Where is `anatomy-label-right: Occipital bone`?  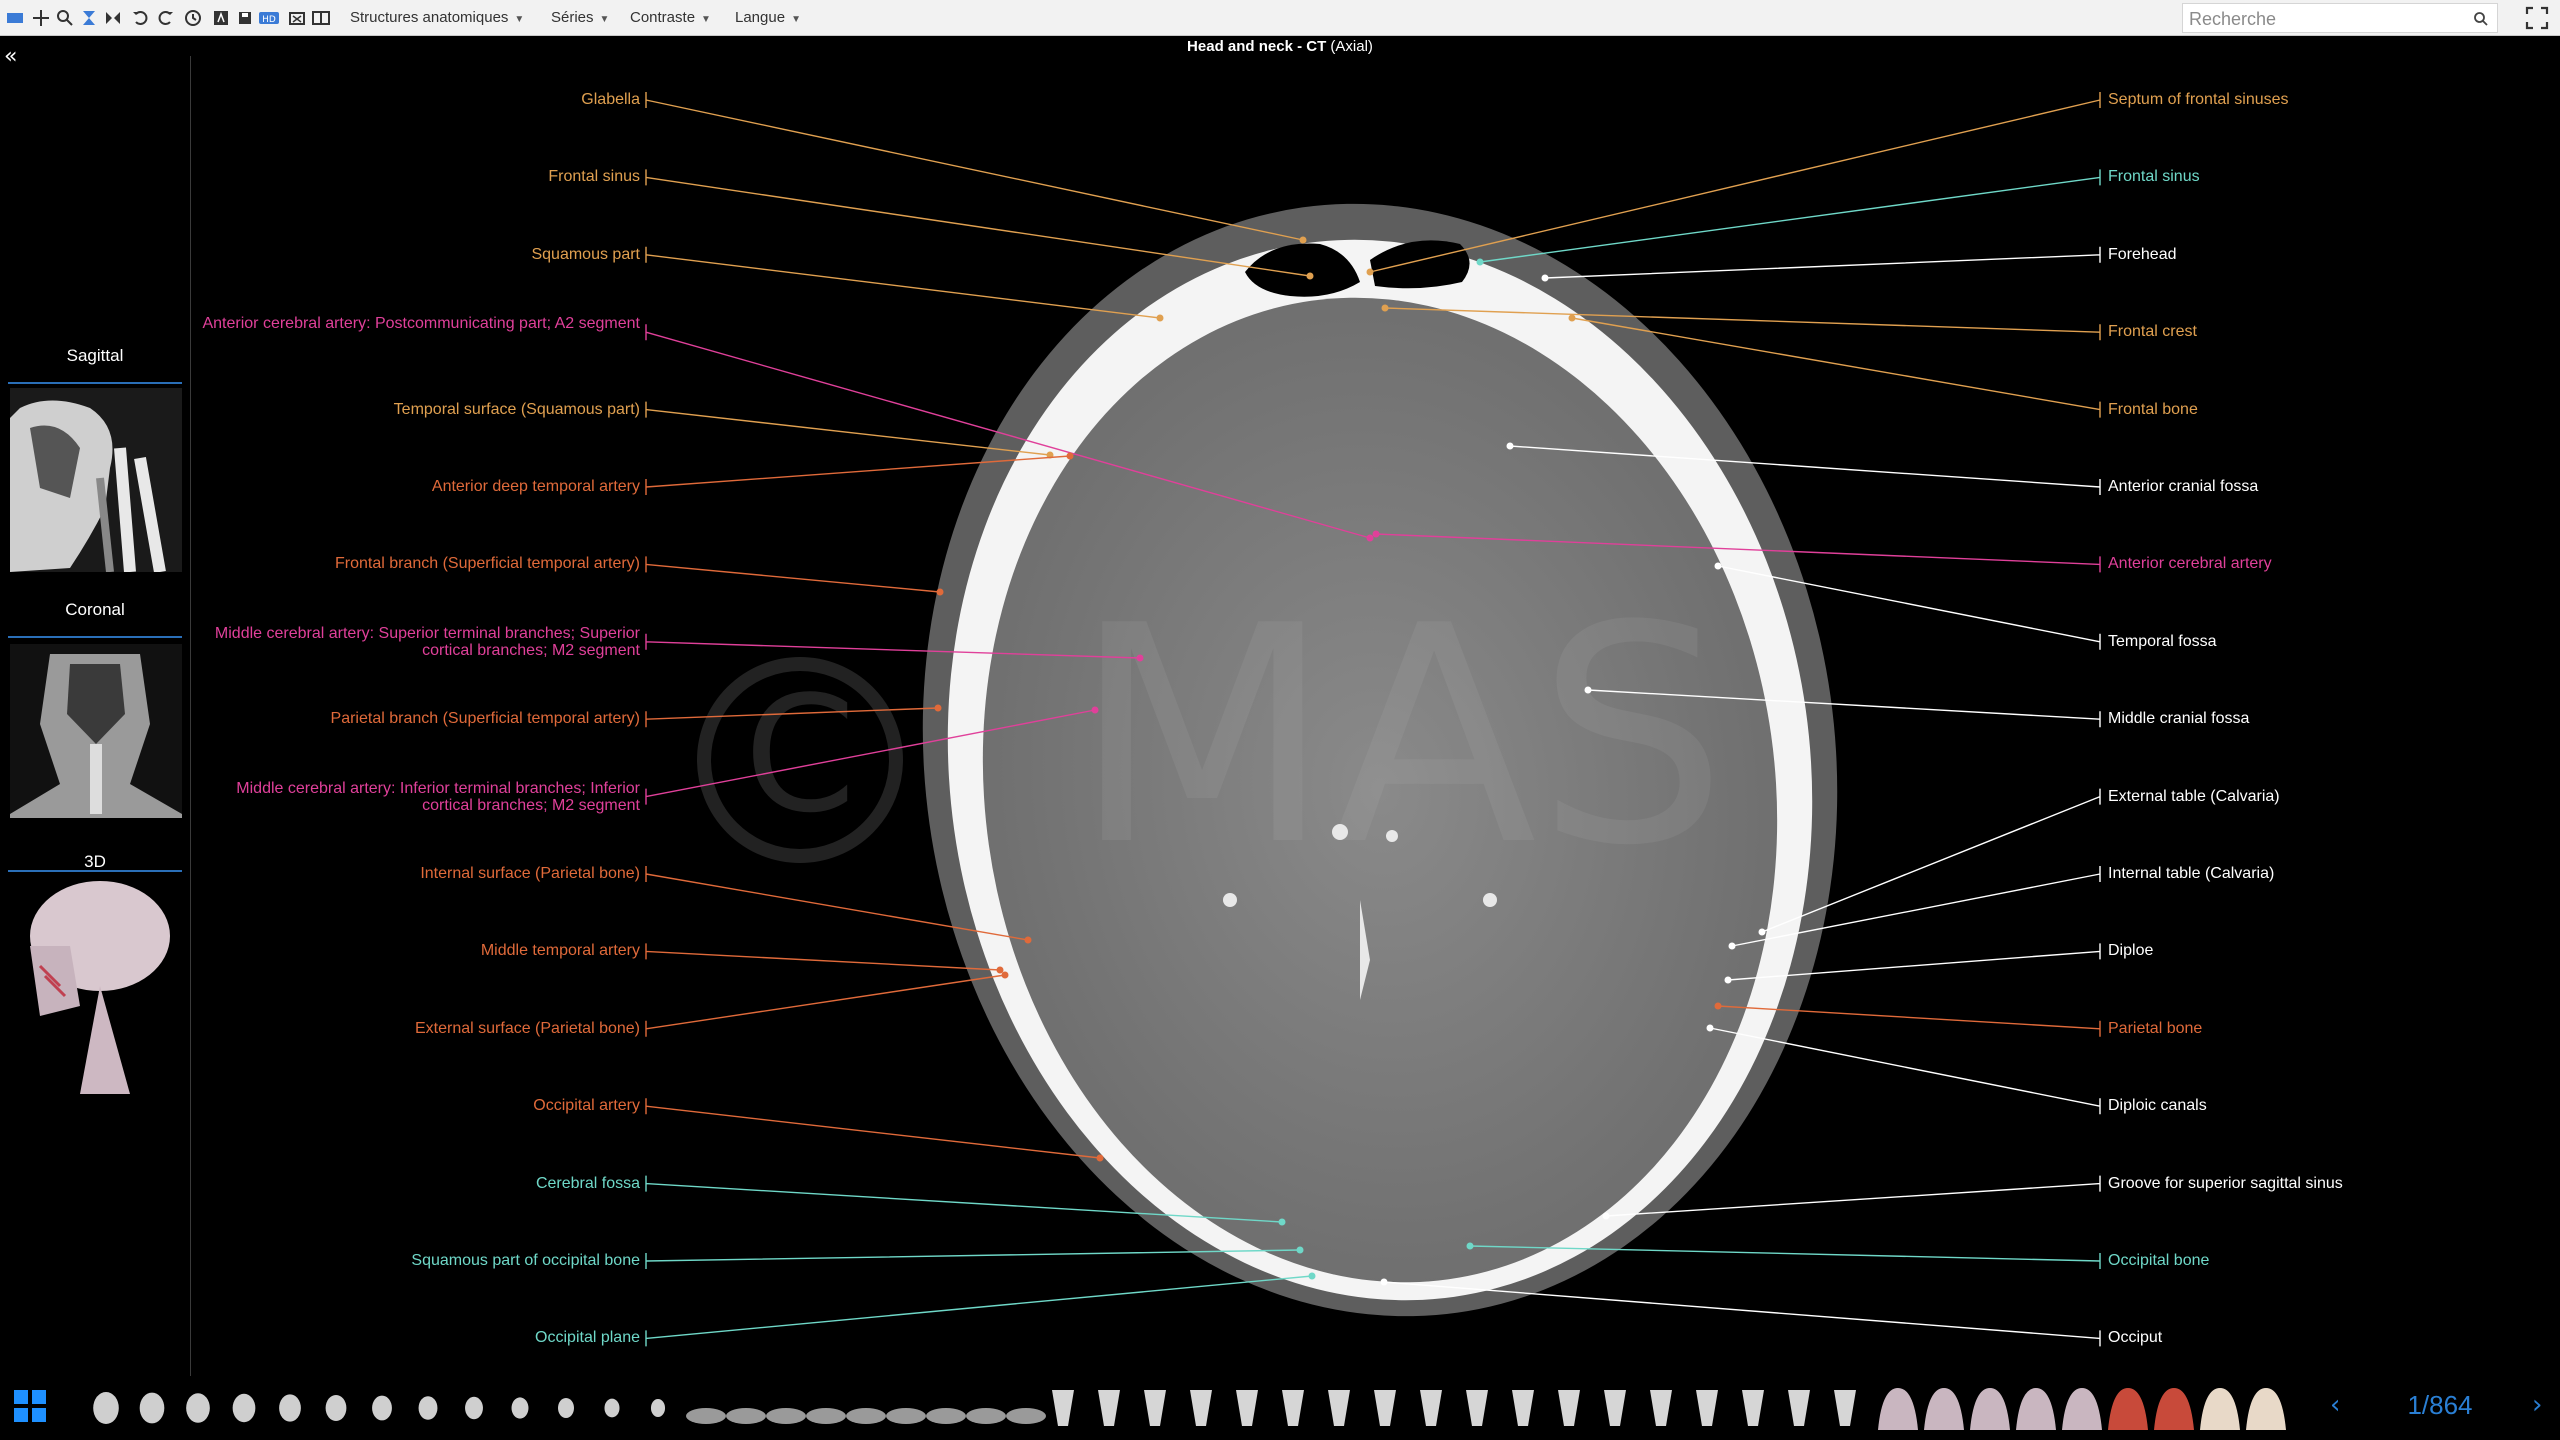
anatomy-label-right: Occipital bone is located at coordinates (2158, 1260).